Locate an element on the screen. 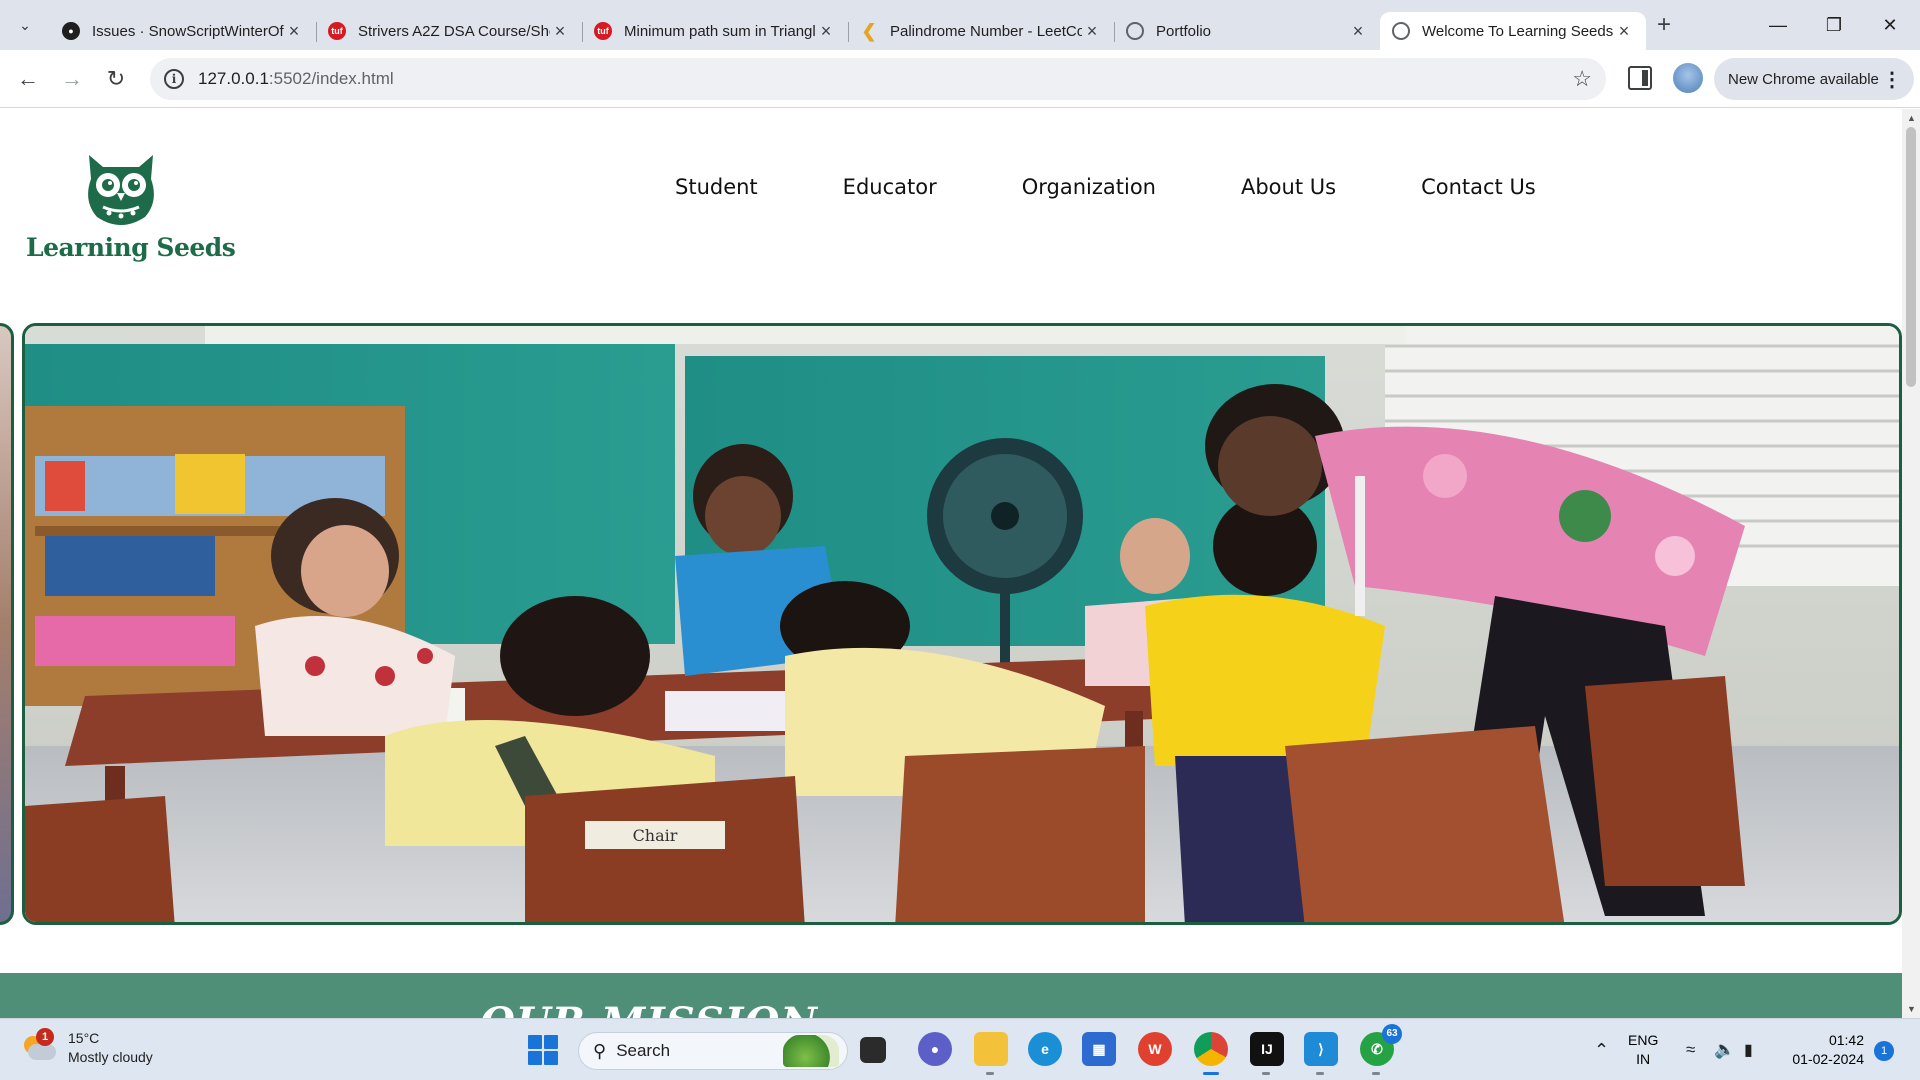  page-scrollbar: ▲ ▼ is located at coordinates (1911, 563).